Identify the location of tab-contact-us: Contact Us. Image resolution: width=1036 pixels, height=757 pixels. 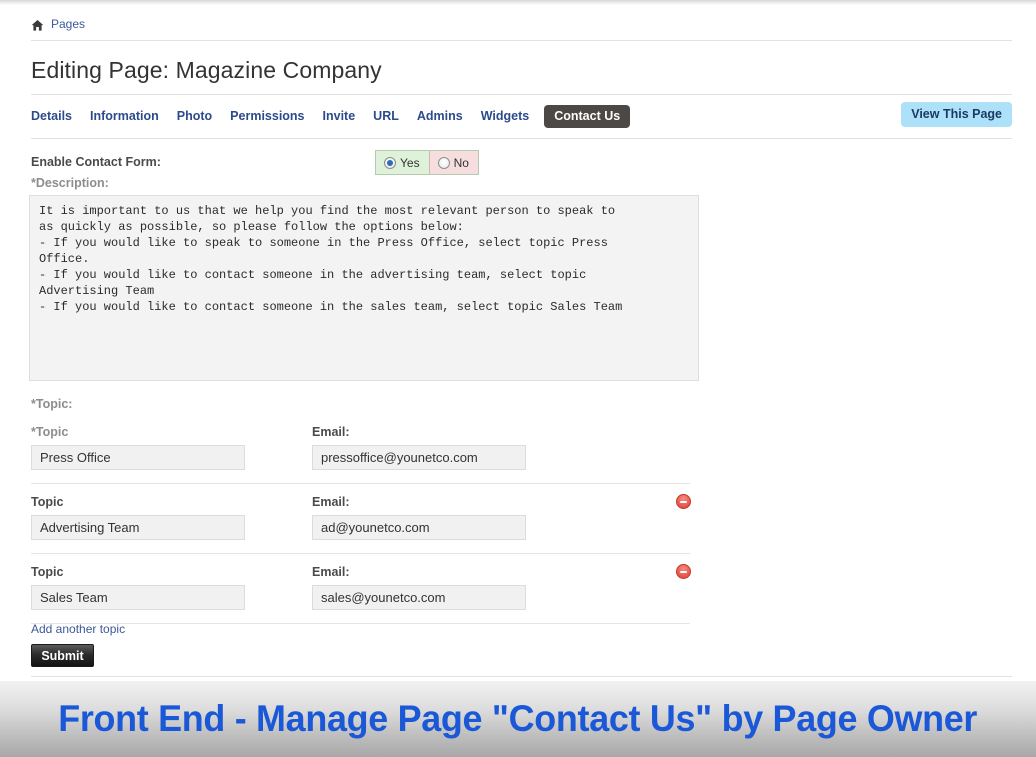
(587, 116).